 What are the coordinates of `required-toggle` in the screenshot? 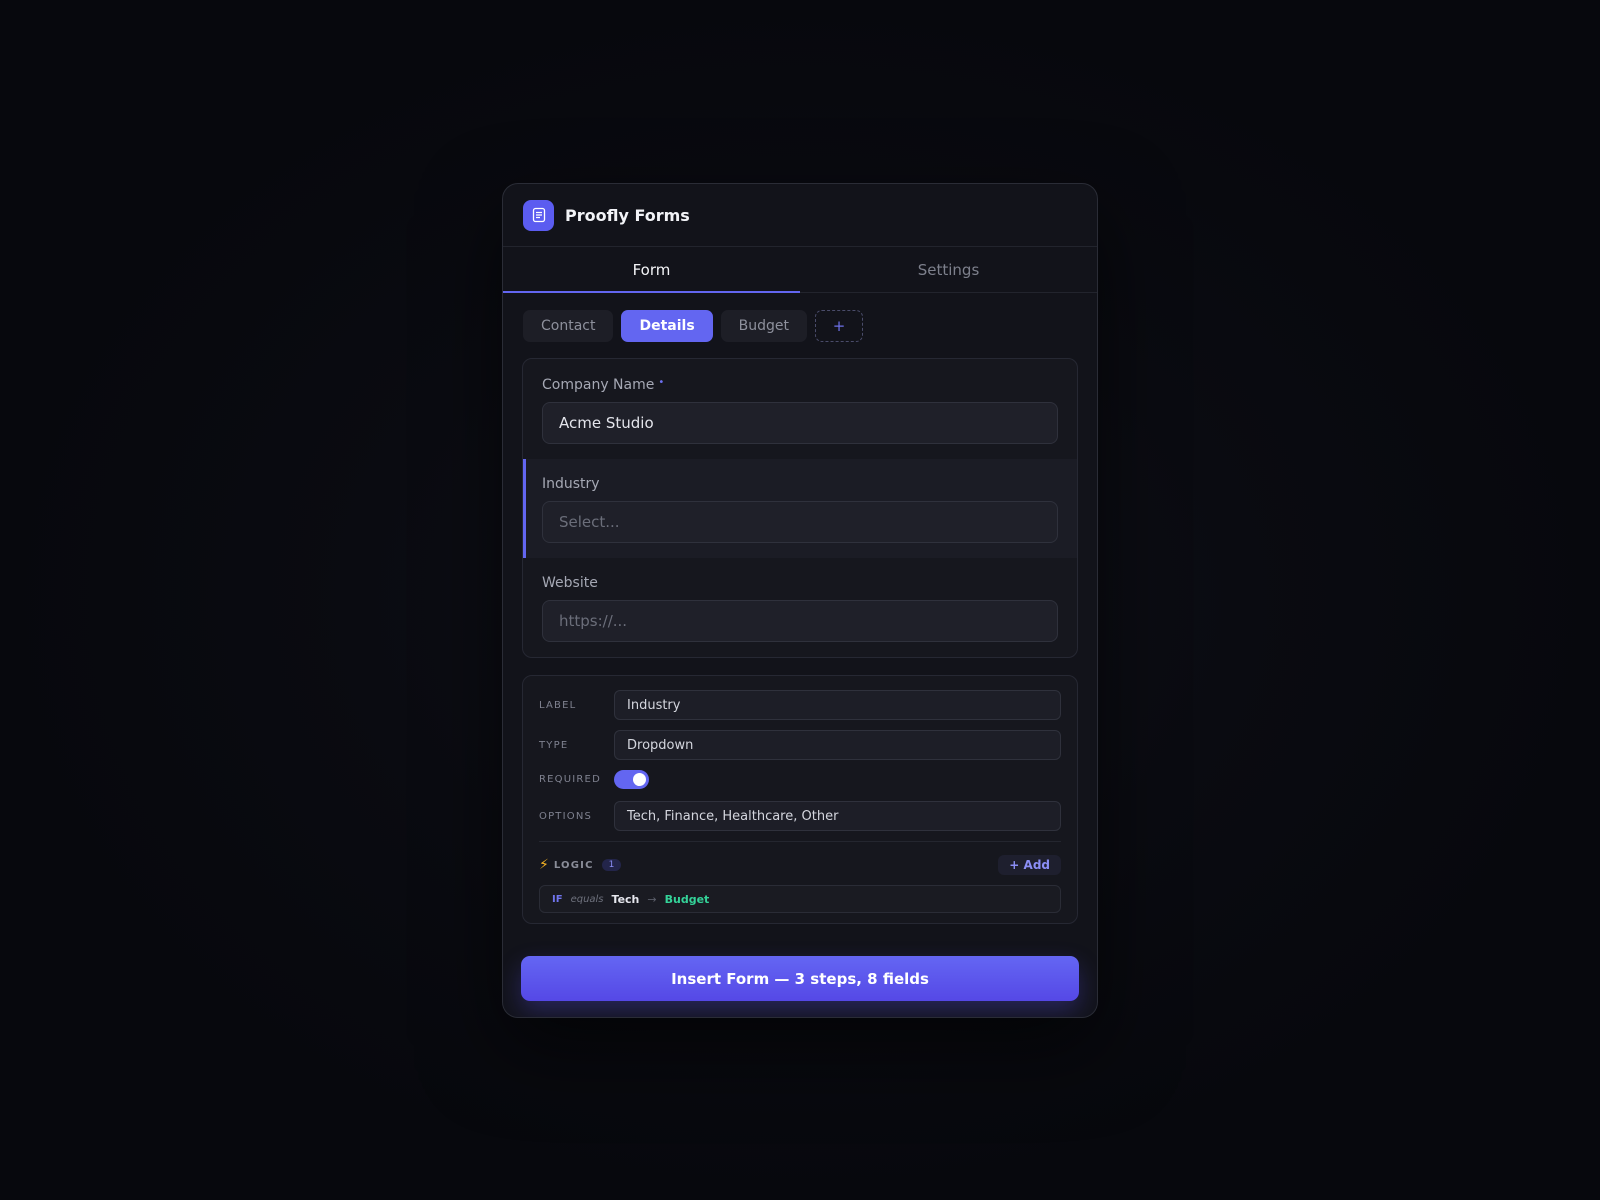 It's located at (631, 779).